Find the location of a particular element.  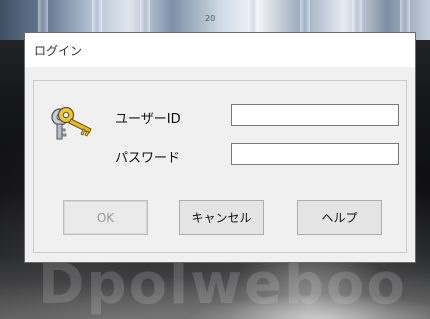

user-id-label: ユーザーID is located at coordinates (148, 119).